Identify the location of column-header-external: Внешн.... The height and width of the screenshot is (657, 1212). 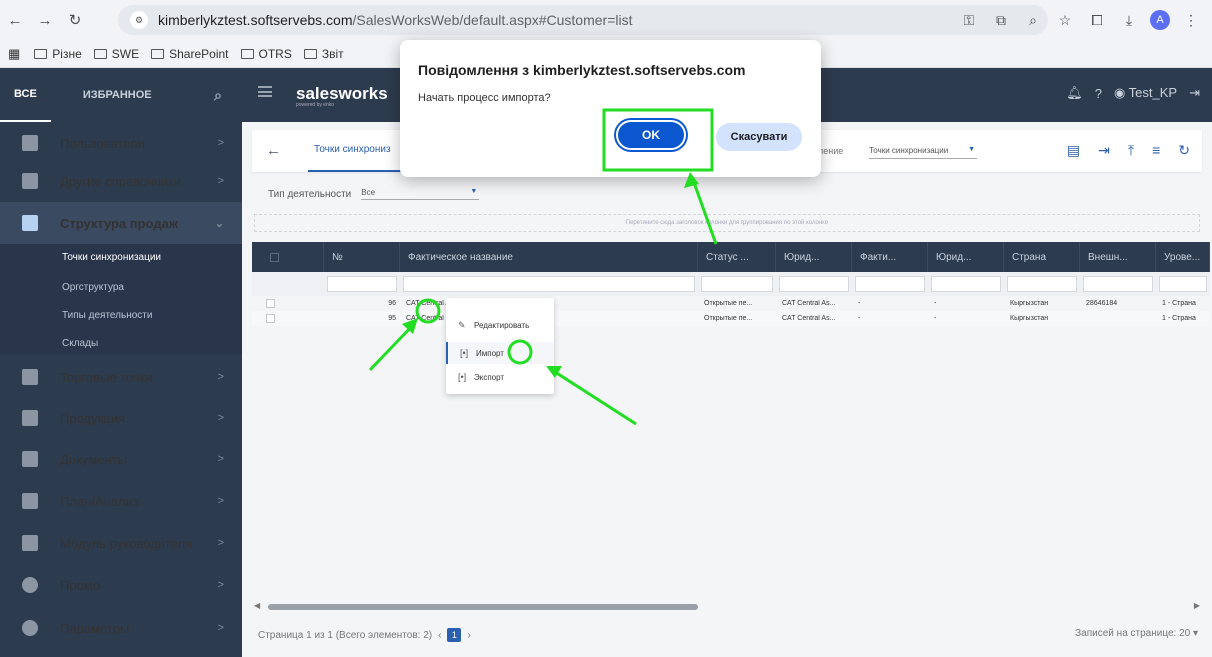
(1118, 257).